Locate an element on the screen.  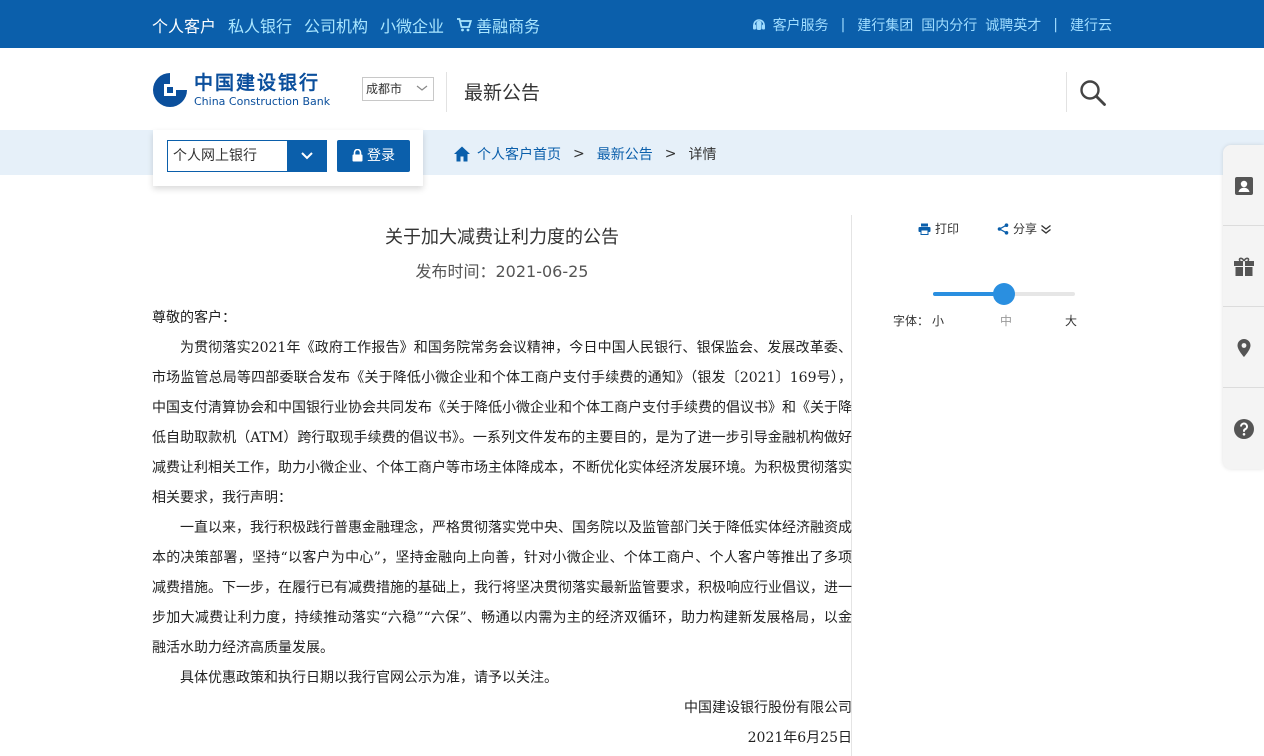
link-ccb-group: 建行集团 is located at coordinates (885, 25).